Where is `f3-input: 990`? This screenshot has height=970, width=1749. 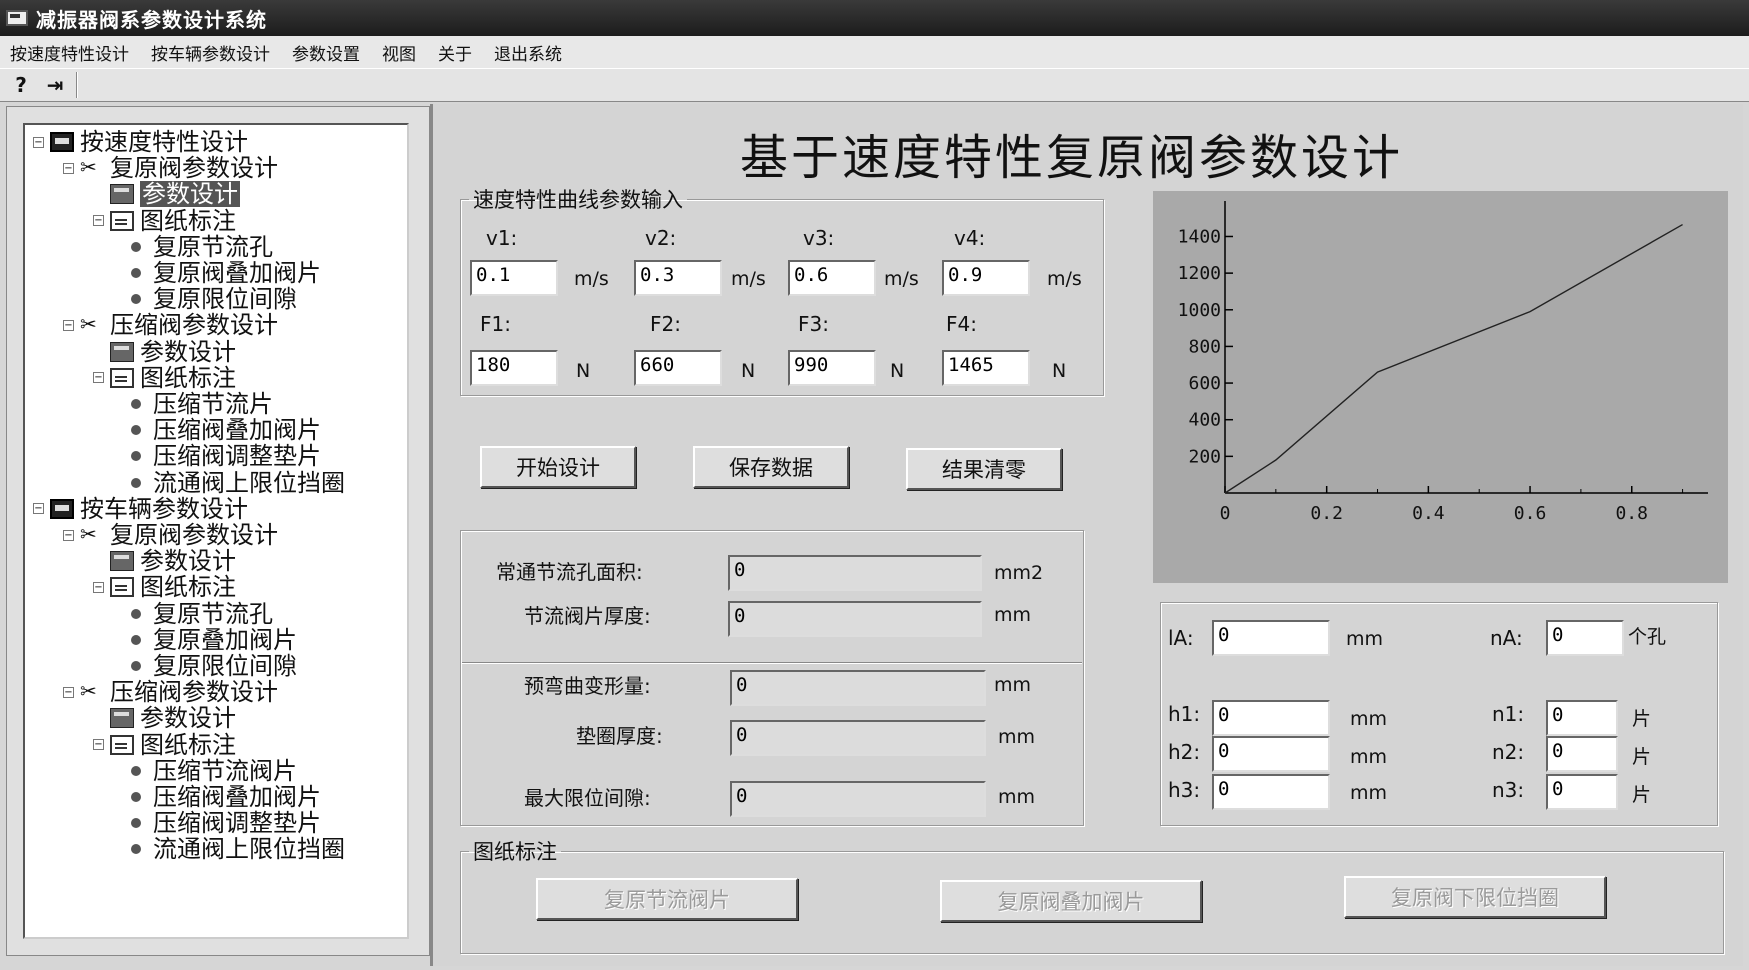 f3-input: 990 is located at coordinates (832, 368).